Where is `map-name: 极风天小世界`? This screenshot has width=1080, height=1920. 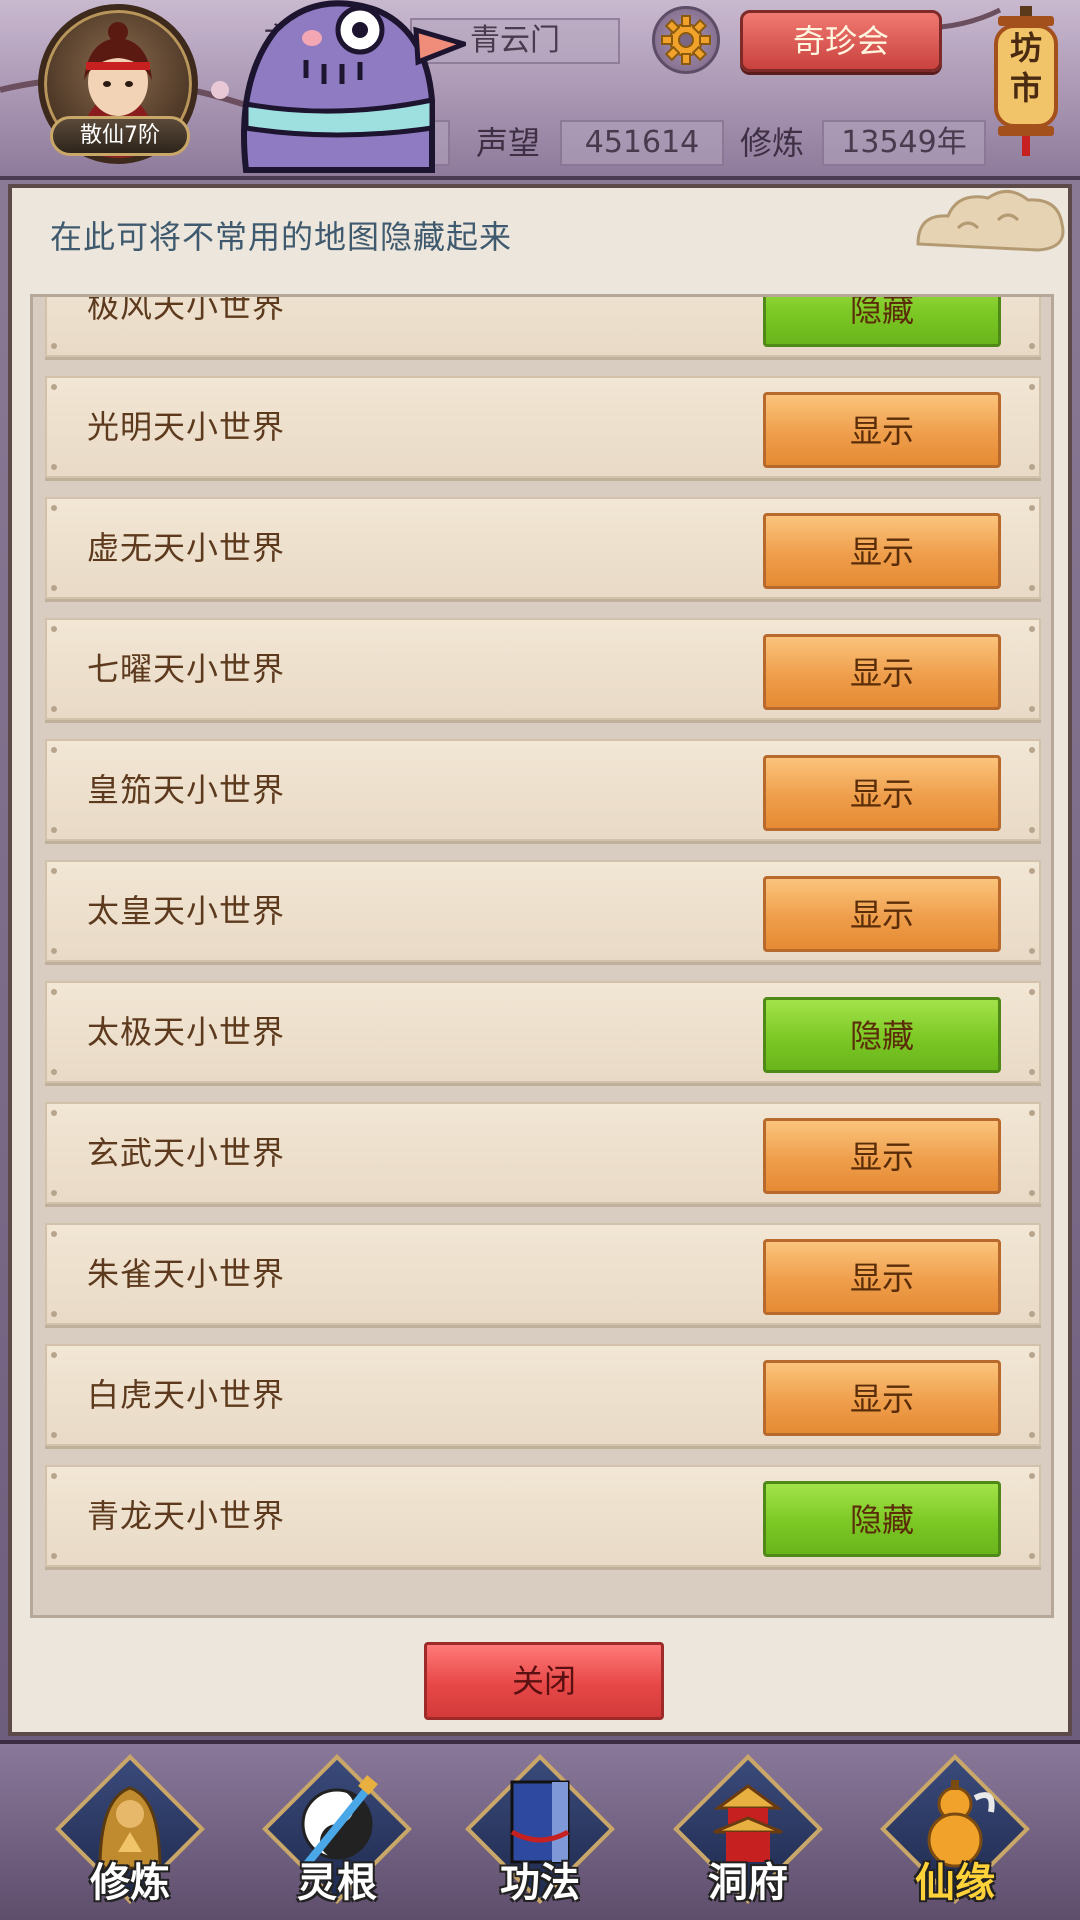
map-name: 极风天小世界 is located at coordinates (186, 309).